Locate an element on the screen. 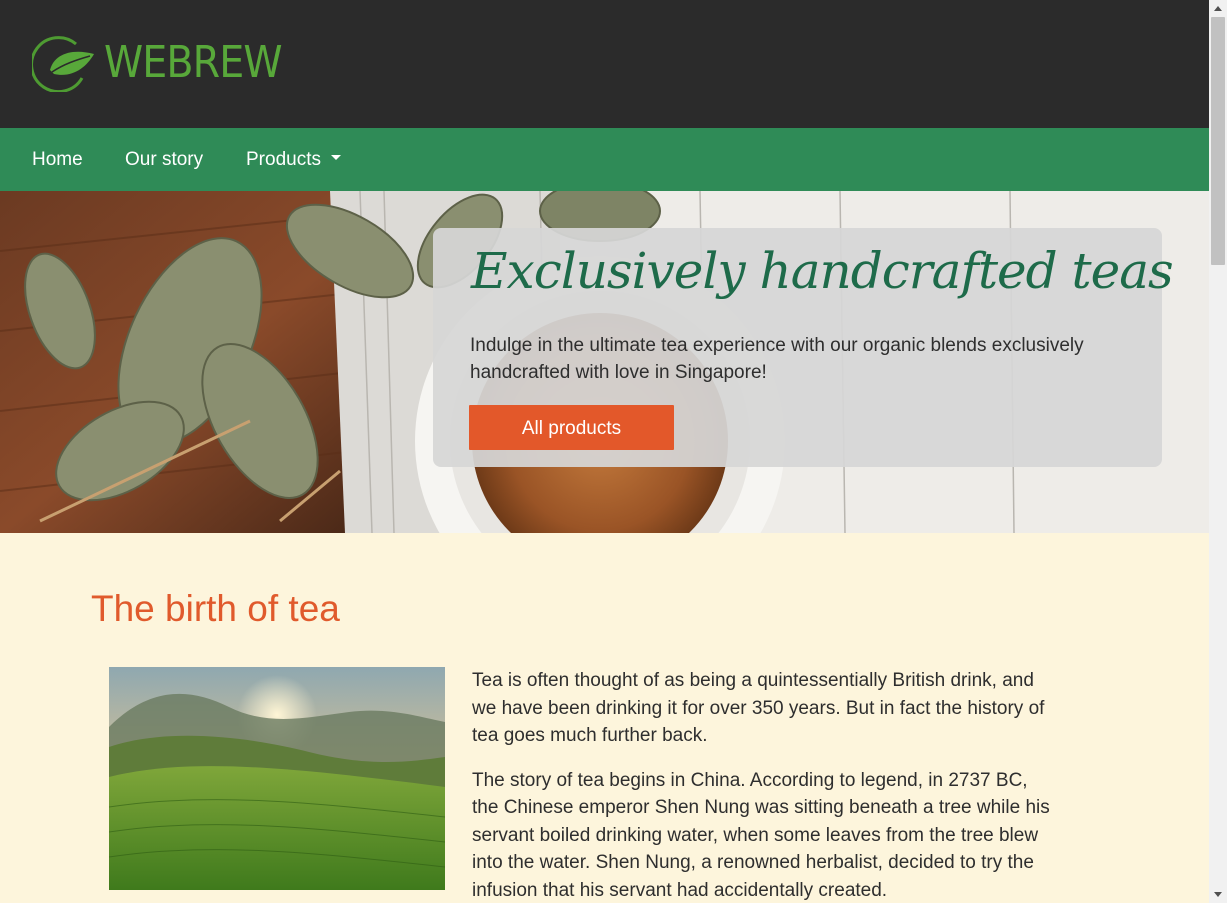  all-products-button: All products is located at coordinates (571, 427).